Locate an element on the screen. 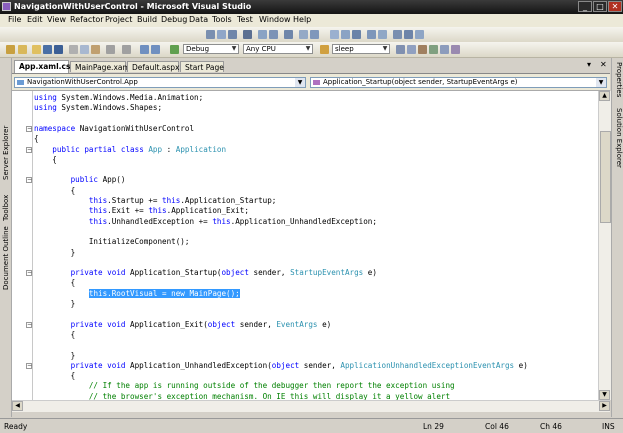 This screenshot has height=433, width=623. menu-help: Help is located at coordinates (302, 19).